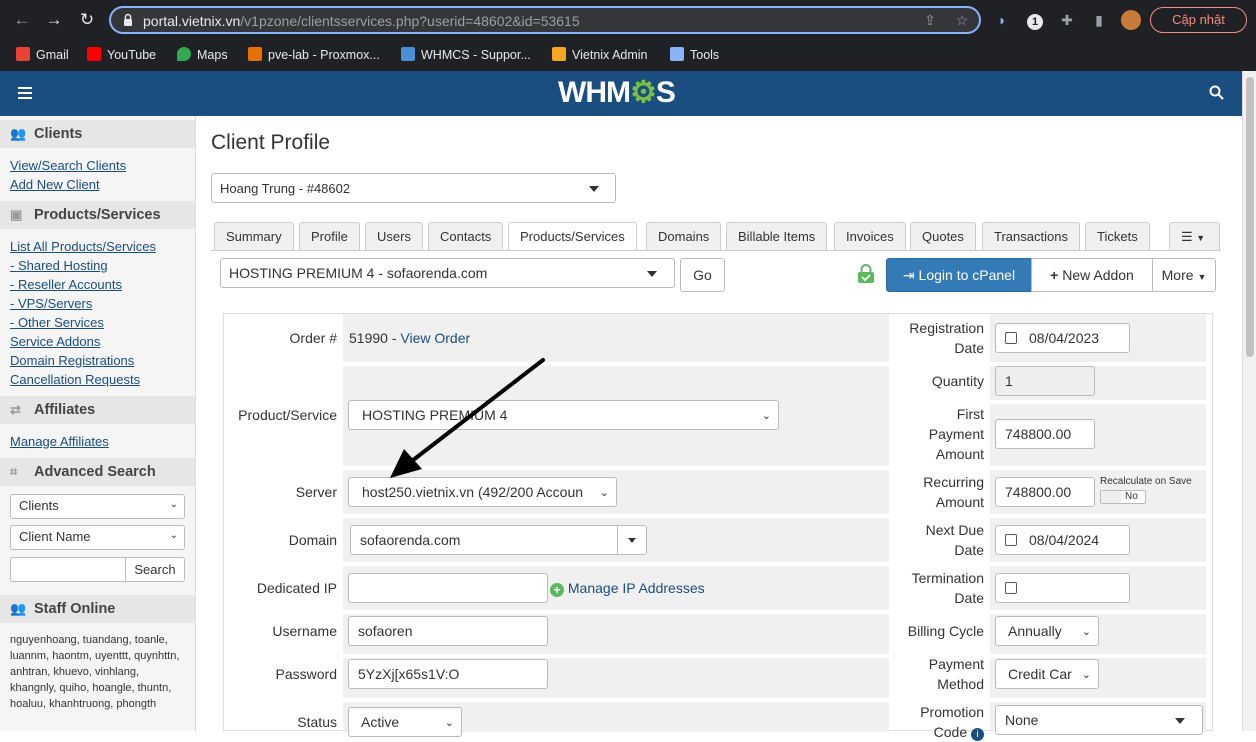  Describe the element at coordinates (394, 236) in the screenshot. I see `tab-users: Users` at that location.